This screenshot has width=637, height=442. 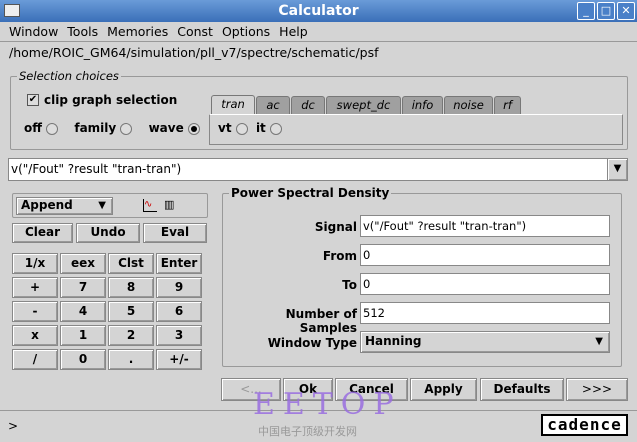 What do you see at coordinates (131, 359) in the screenshot?
I see `key-button: .` at bounding box center [131, 359].